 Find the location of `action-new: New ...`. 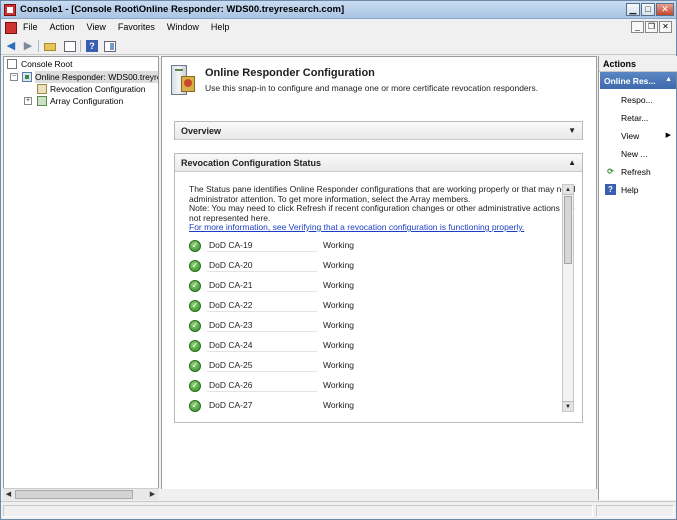

action-new: New ... is located at coordinates (638, 154).